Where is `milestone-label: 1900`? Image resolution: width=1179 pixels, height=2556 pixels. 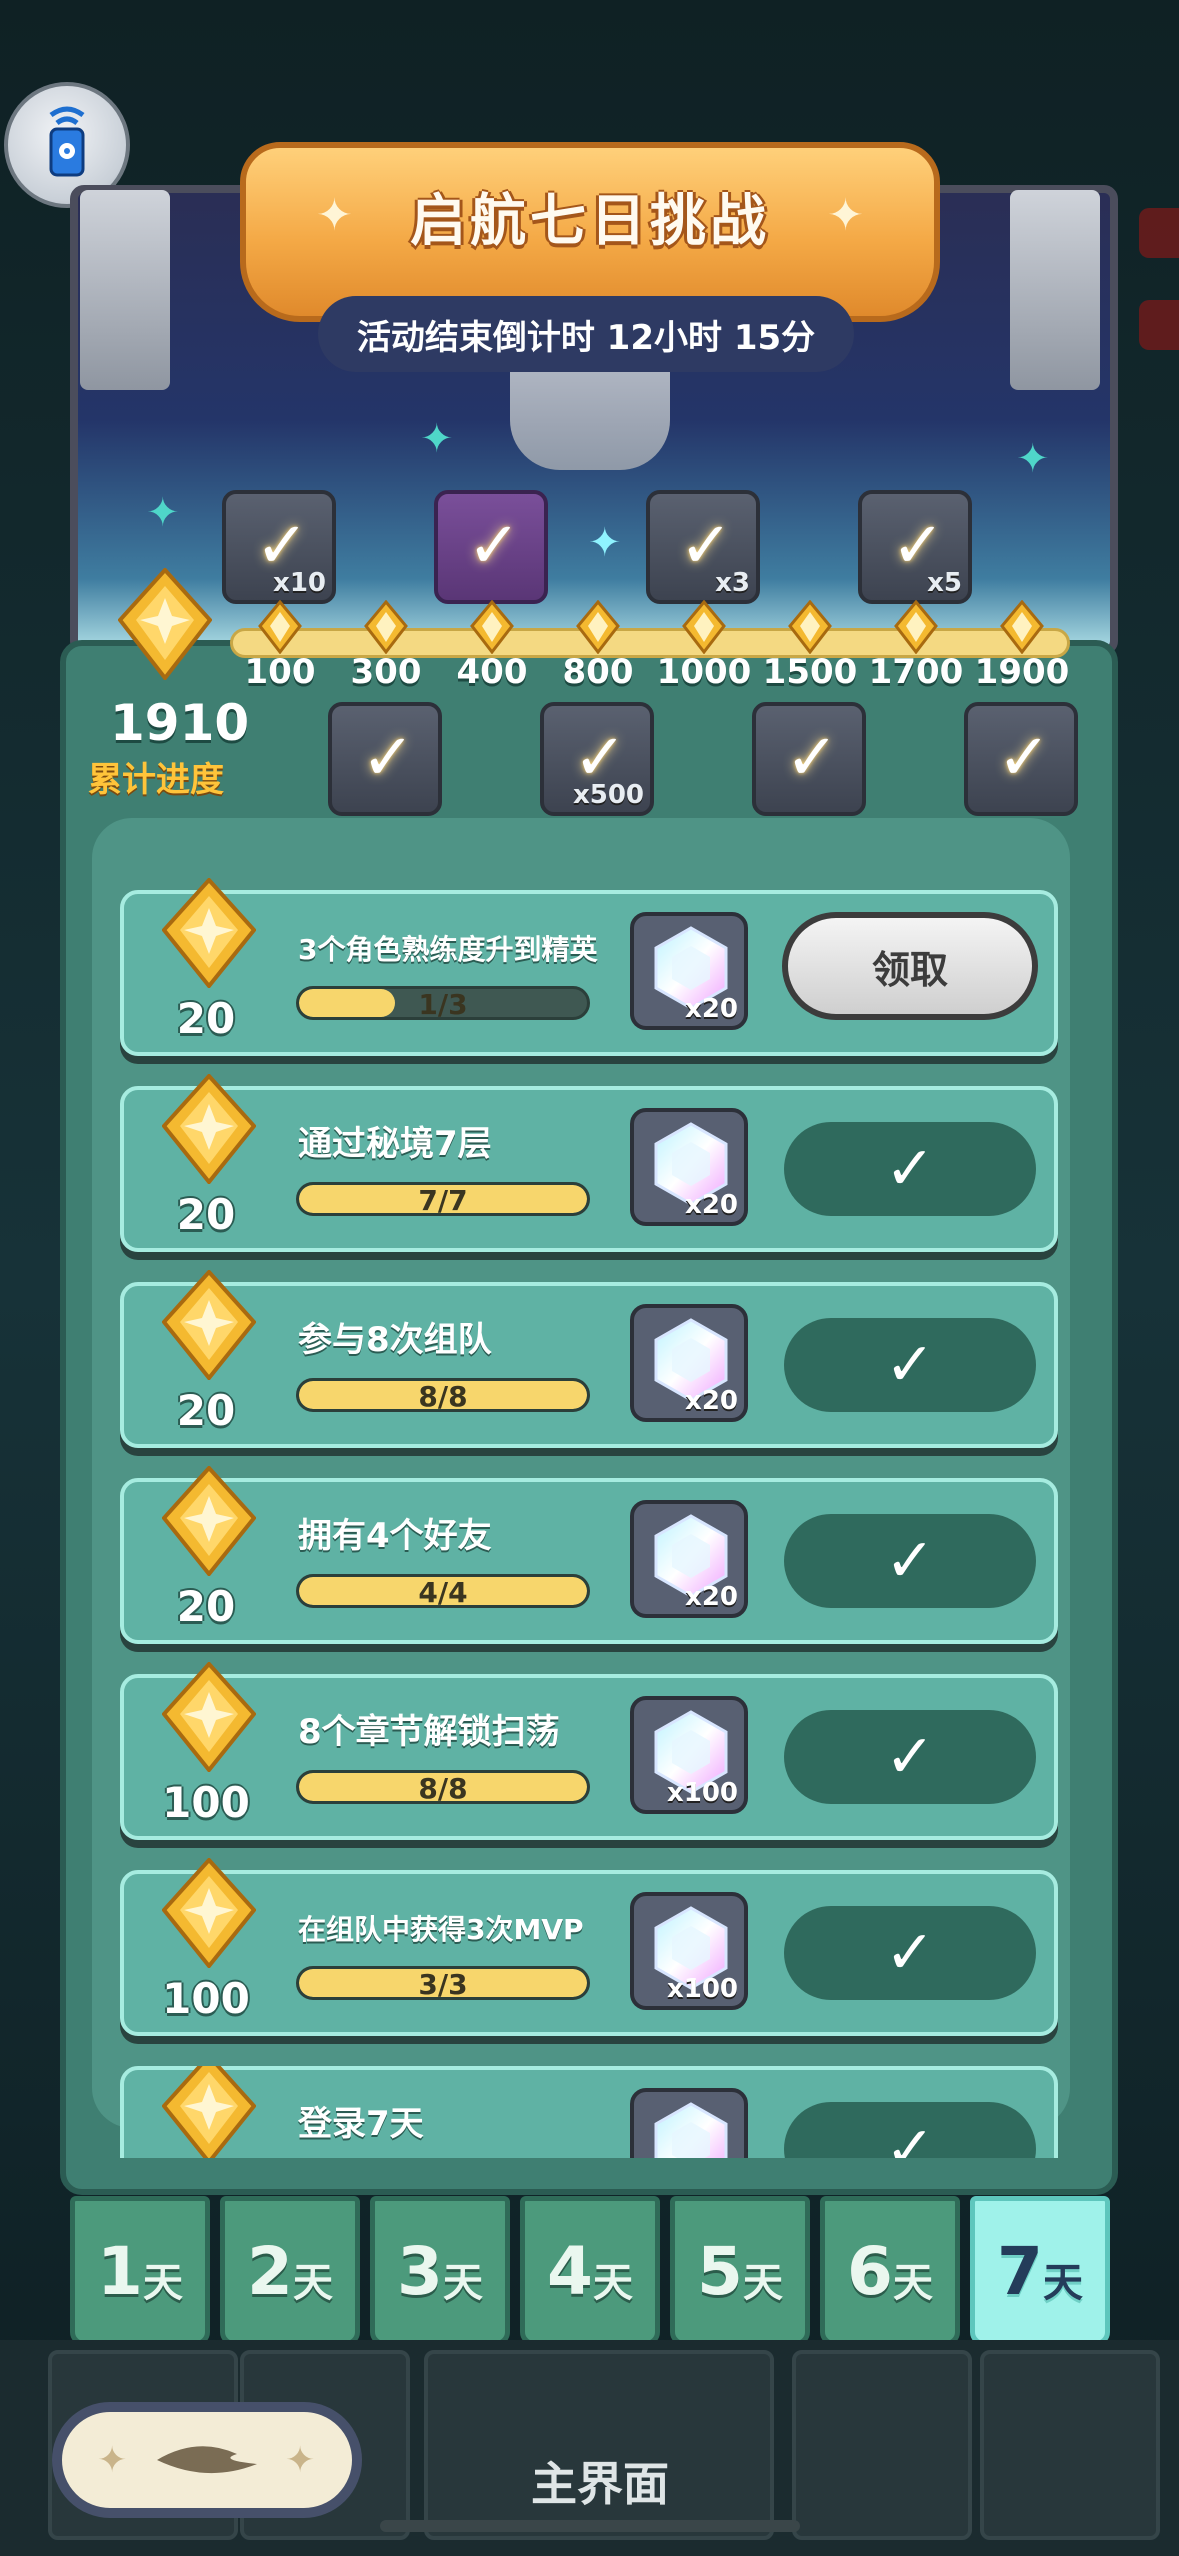 milestone-label: 1900 is located at coordinates (1022, 672).